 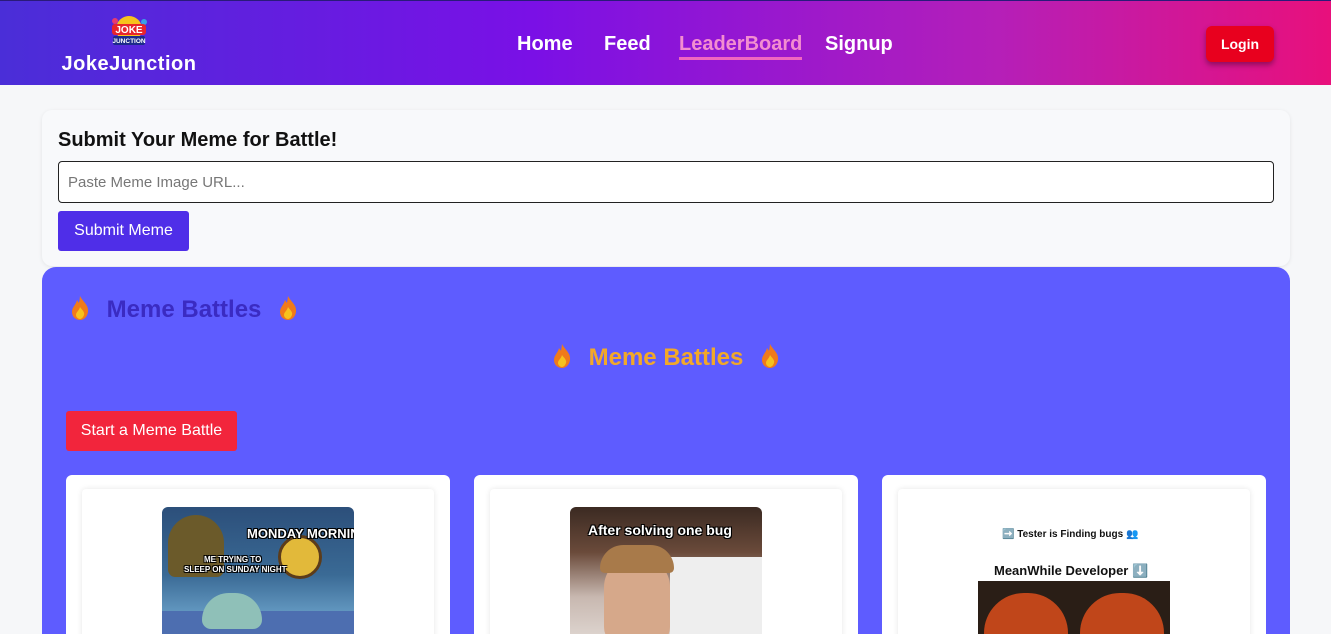 I want to click on battles-heading-text: Meme Battles, so click(x=184, y=309).